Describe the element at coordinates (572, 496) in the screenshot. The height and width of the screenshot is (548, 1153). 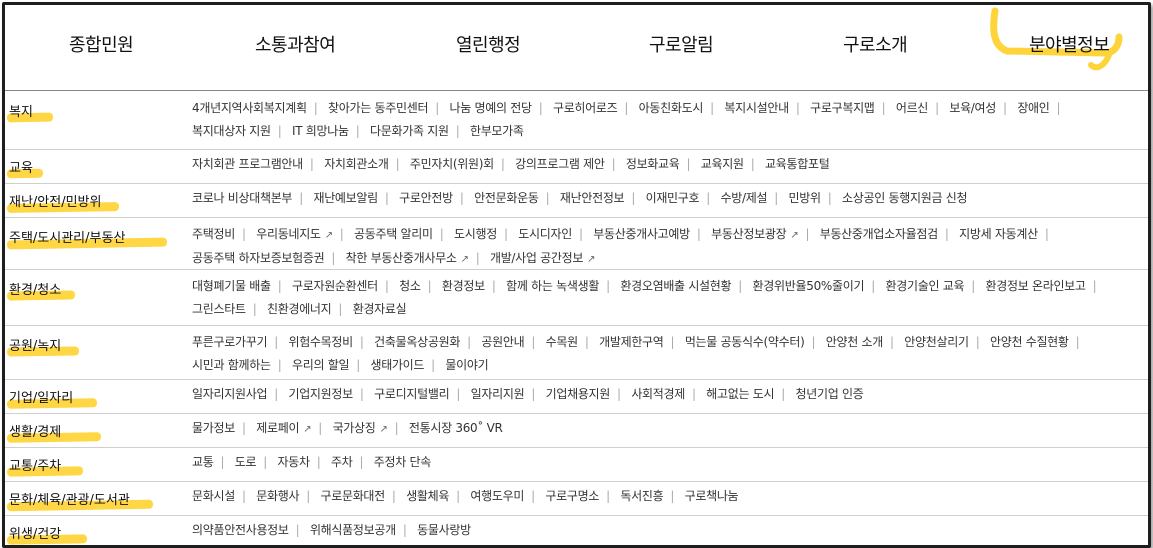
I see `category-link: 구로구명소` at that location.